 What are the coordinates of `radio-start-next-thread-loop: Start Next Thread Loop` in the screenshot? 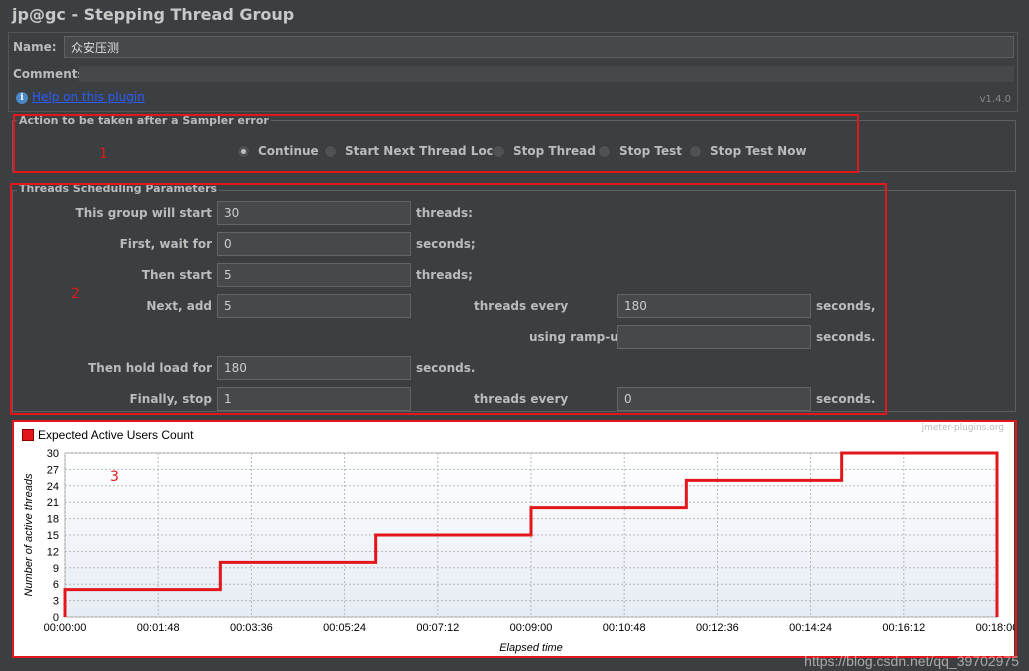 It's located at (414, 151).